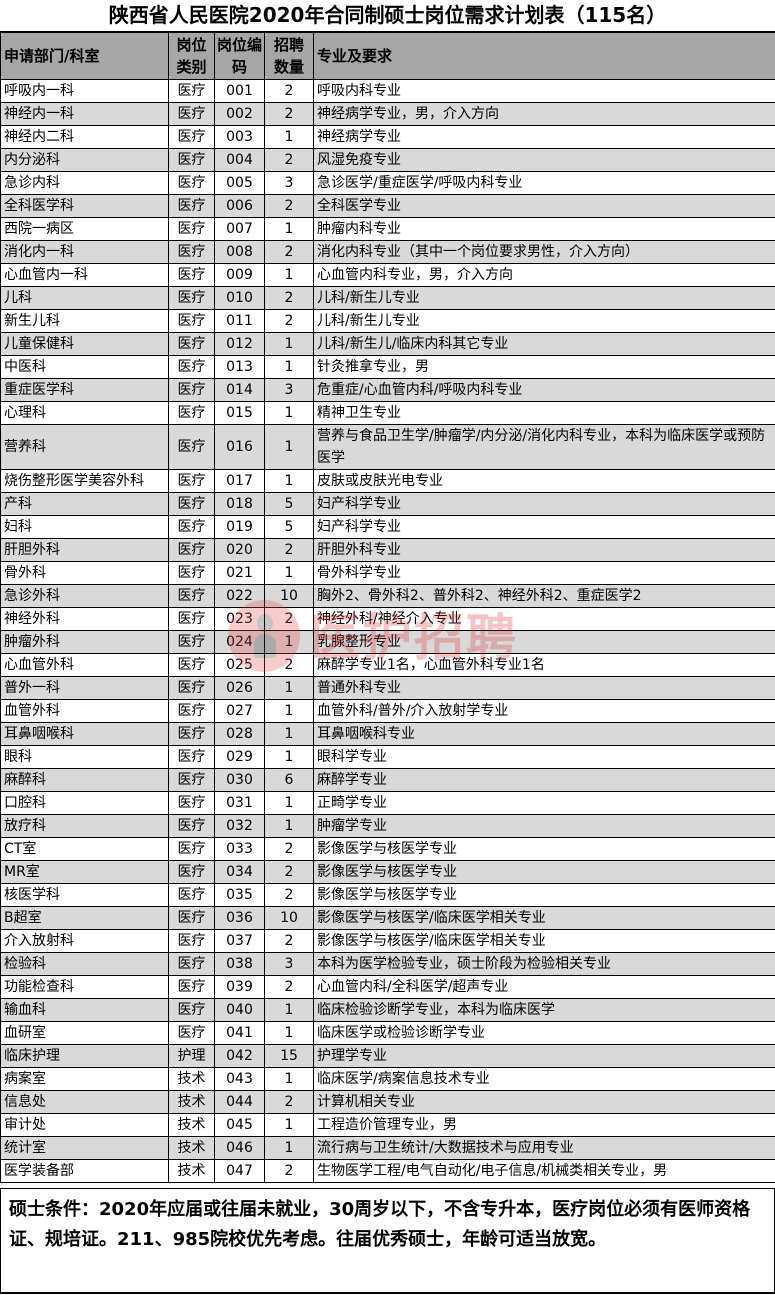 This screenshot has height=1295, width=775. Describe the element at coordinates (387, 1171) in the screenshot. I see `table-row: 医学装备部 技术 047 2 生物医学工程/电气自动化/电子信息/机械类相关专业，男` at that location.